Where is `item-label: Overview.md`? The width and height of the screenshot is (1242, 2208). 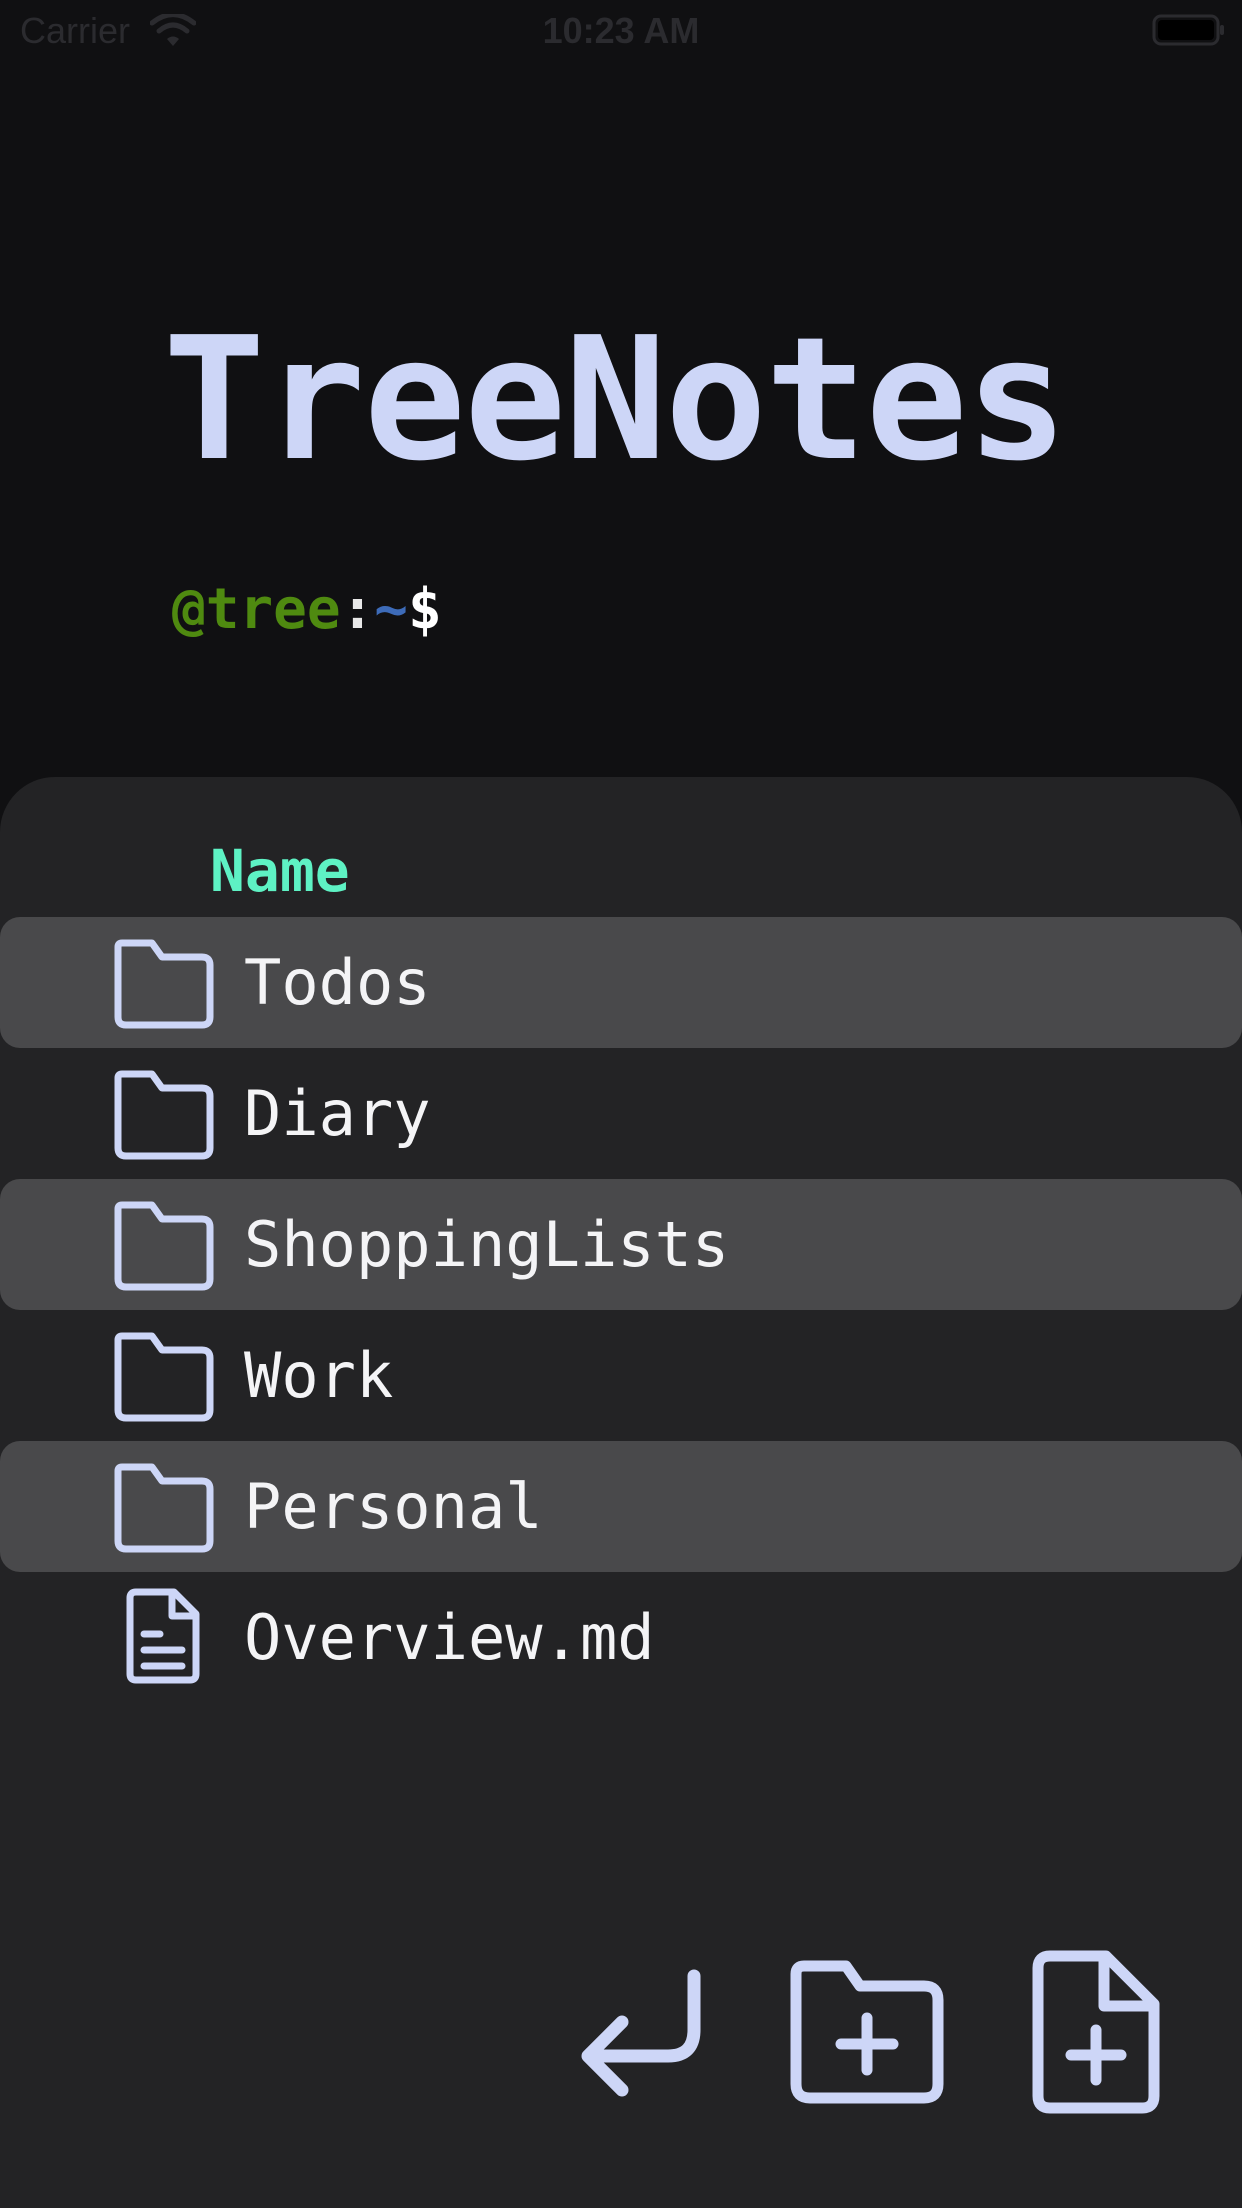
item-label: Overview.md is located at coordinates (449, 1637).